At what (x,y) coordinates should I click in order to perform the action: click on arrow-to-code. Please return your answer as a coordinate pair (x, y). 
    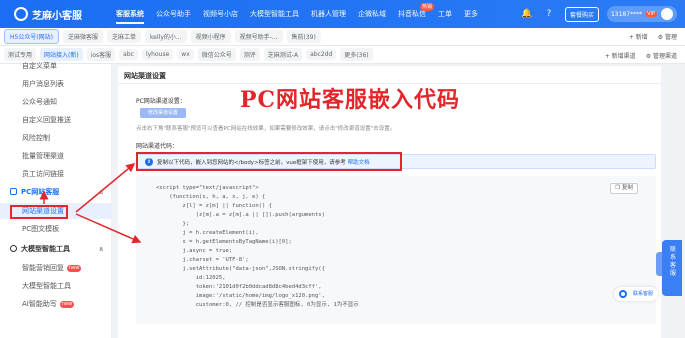
    Looking at the image, I should click on (108, 228).